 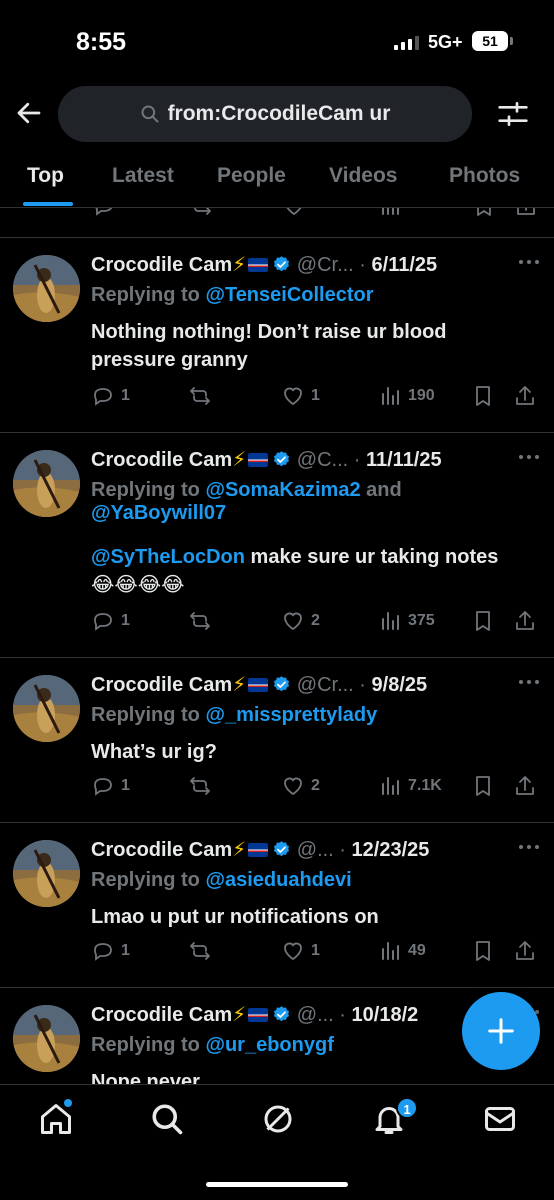 I want to click on like-count: 2, so click(x=315, y=785).